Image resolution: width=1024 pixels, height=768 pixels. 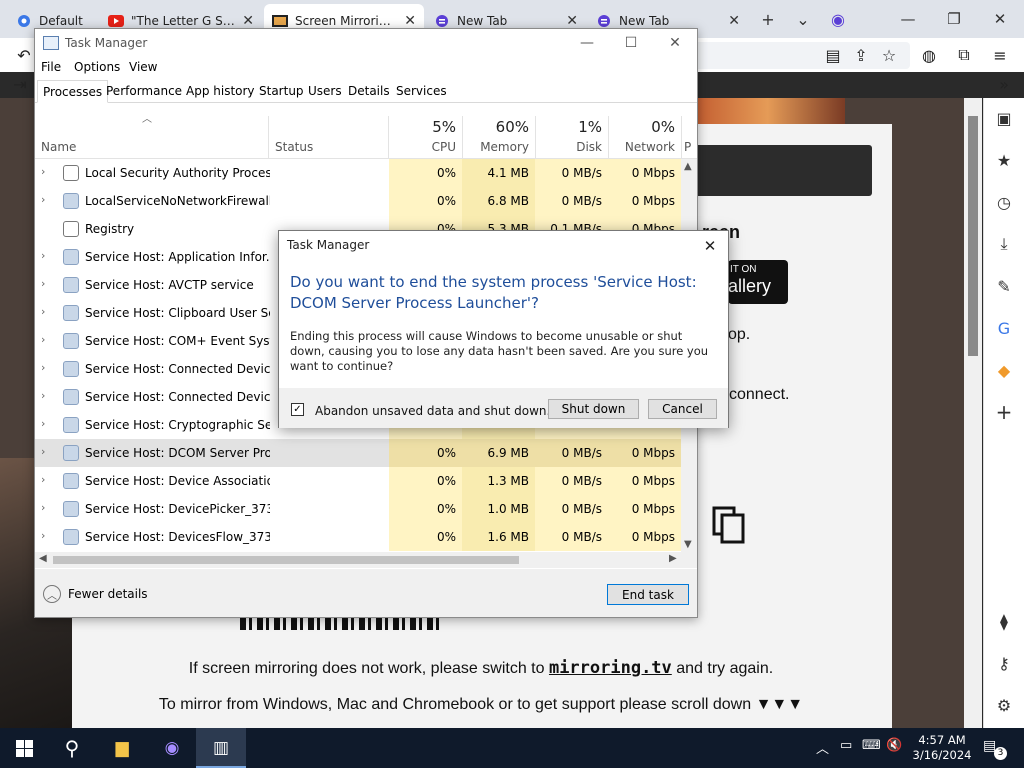 I want to click on fewer-details-link: Fewer details, so click(x=108, y=594).